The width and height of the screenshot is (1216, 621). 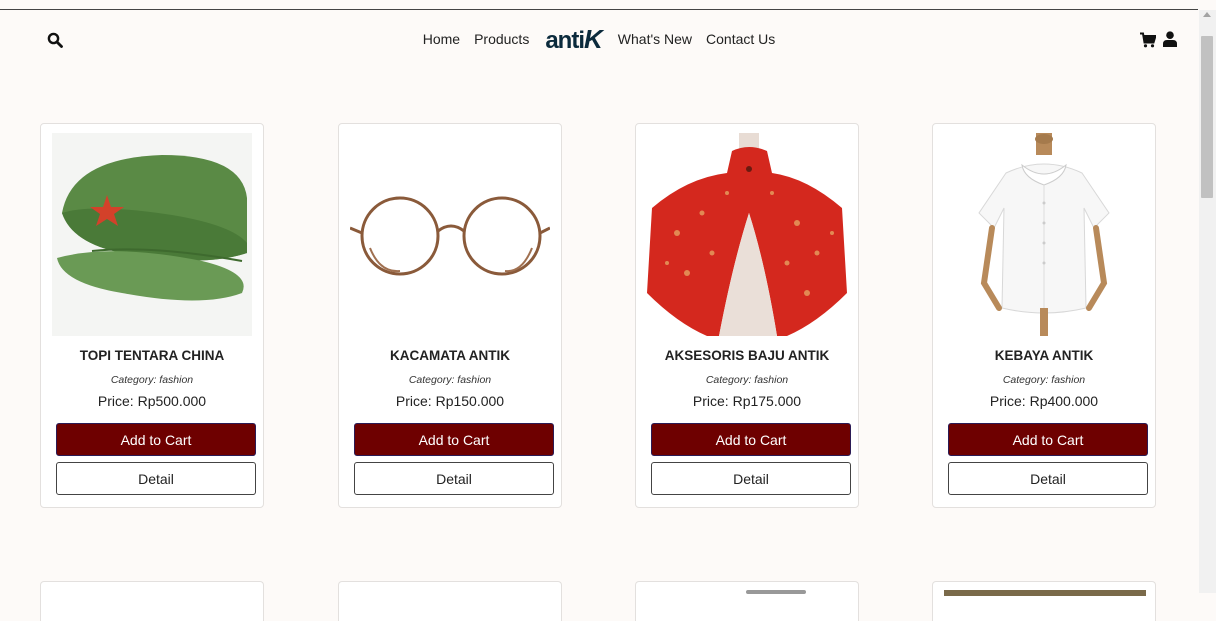 I want to click on logo-text: anti, so click(x=565, y=40).